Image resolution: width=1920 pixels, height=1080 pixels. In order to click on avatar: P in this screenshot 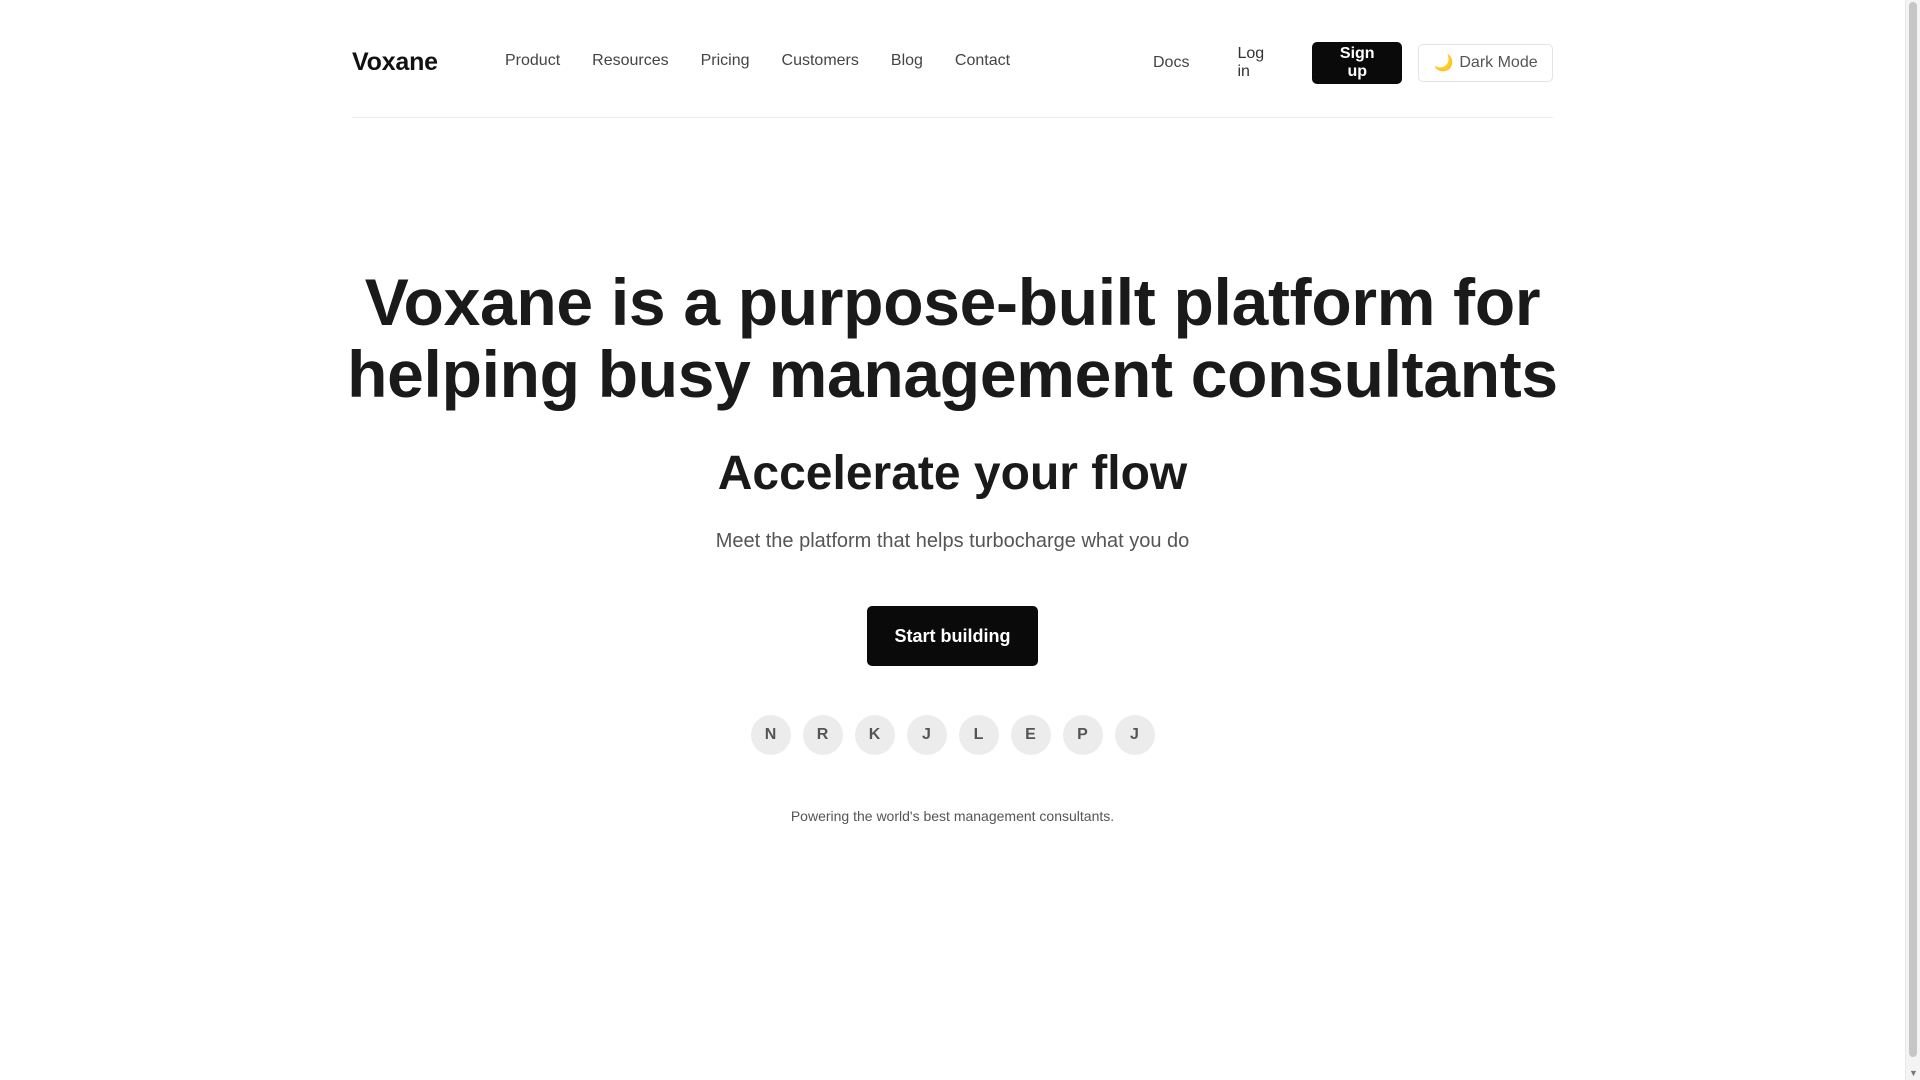, I will do `click(1082, 735)`.